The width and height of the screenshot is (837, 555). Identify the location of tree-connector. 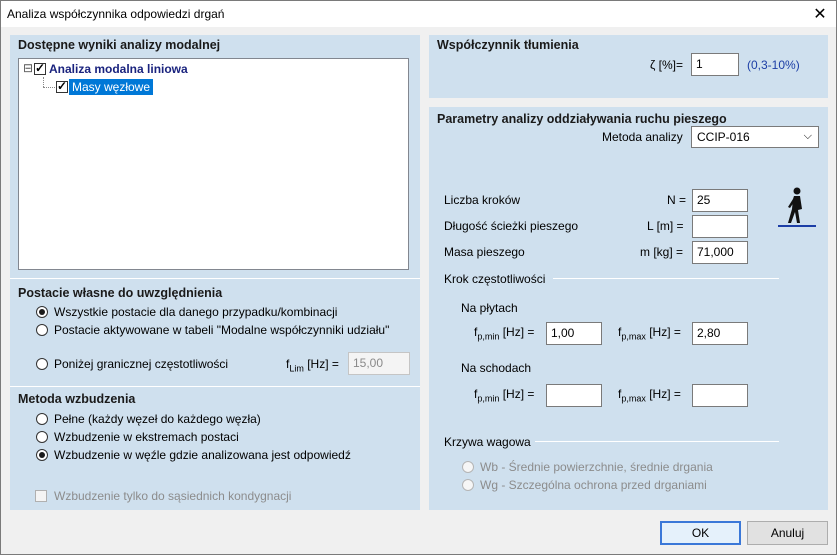
(43, 82).